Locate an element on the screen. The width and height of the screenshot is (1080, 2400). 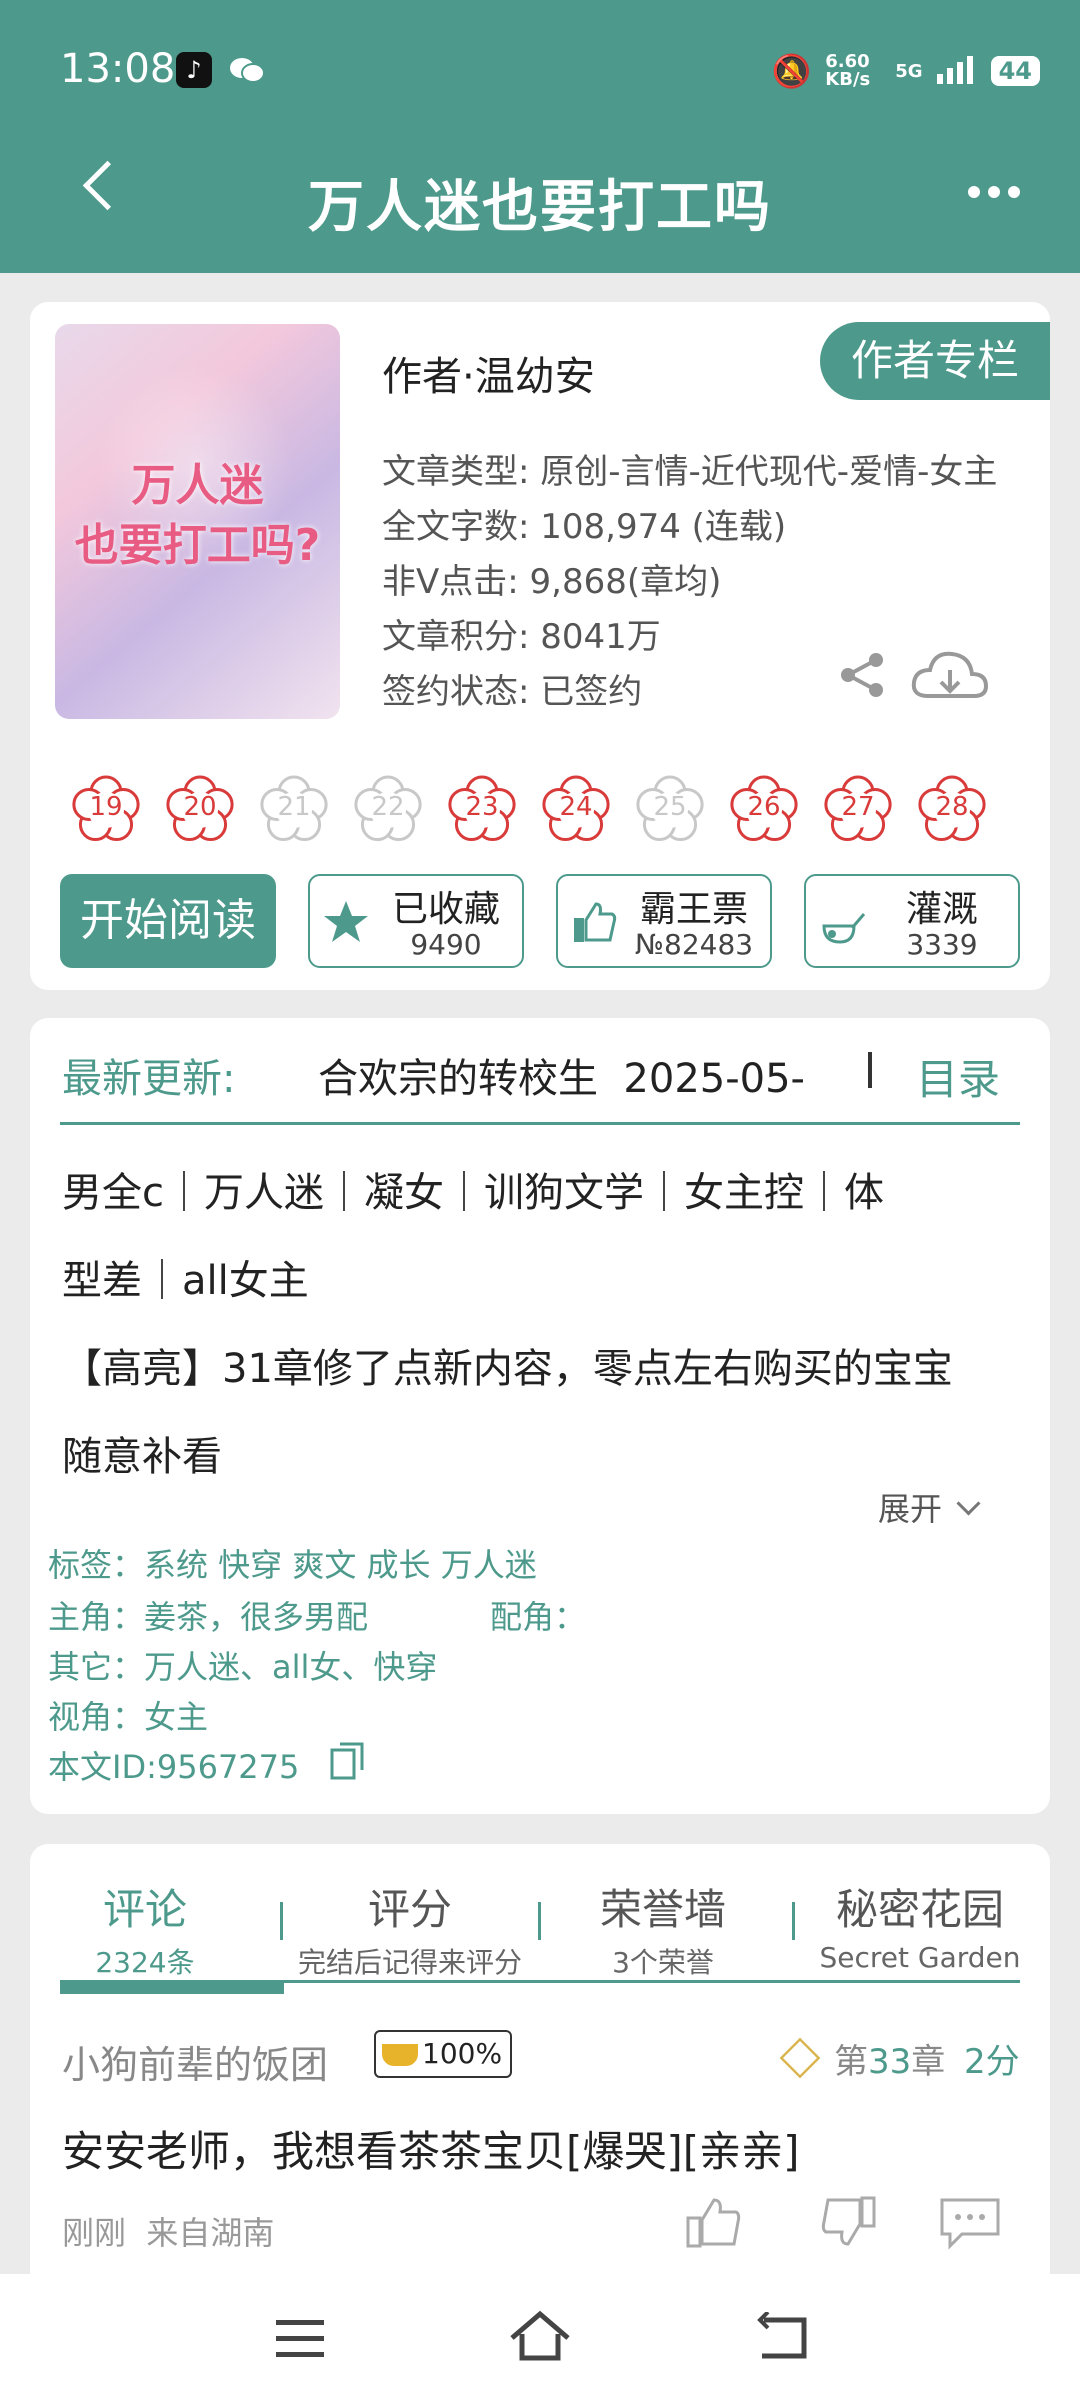
dislike-icon is located at coordinates (848, 2224).